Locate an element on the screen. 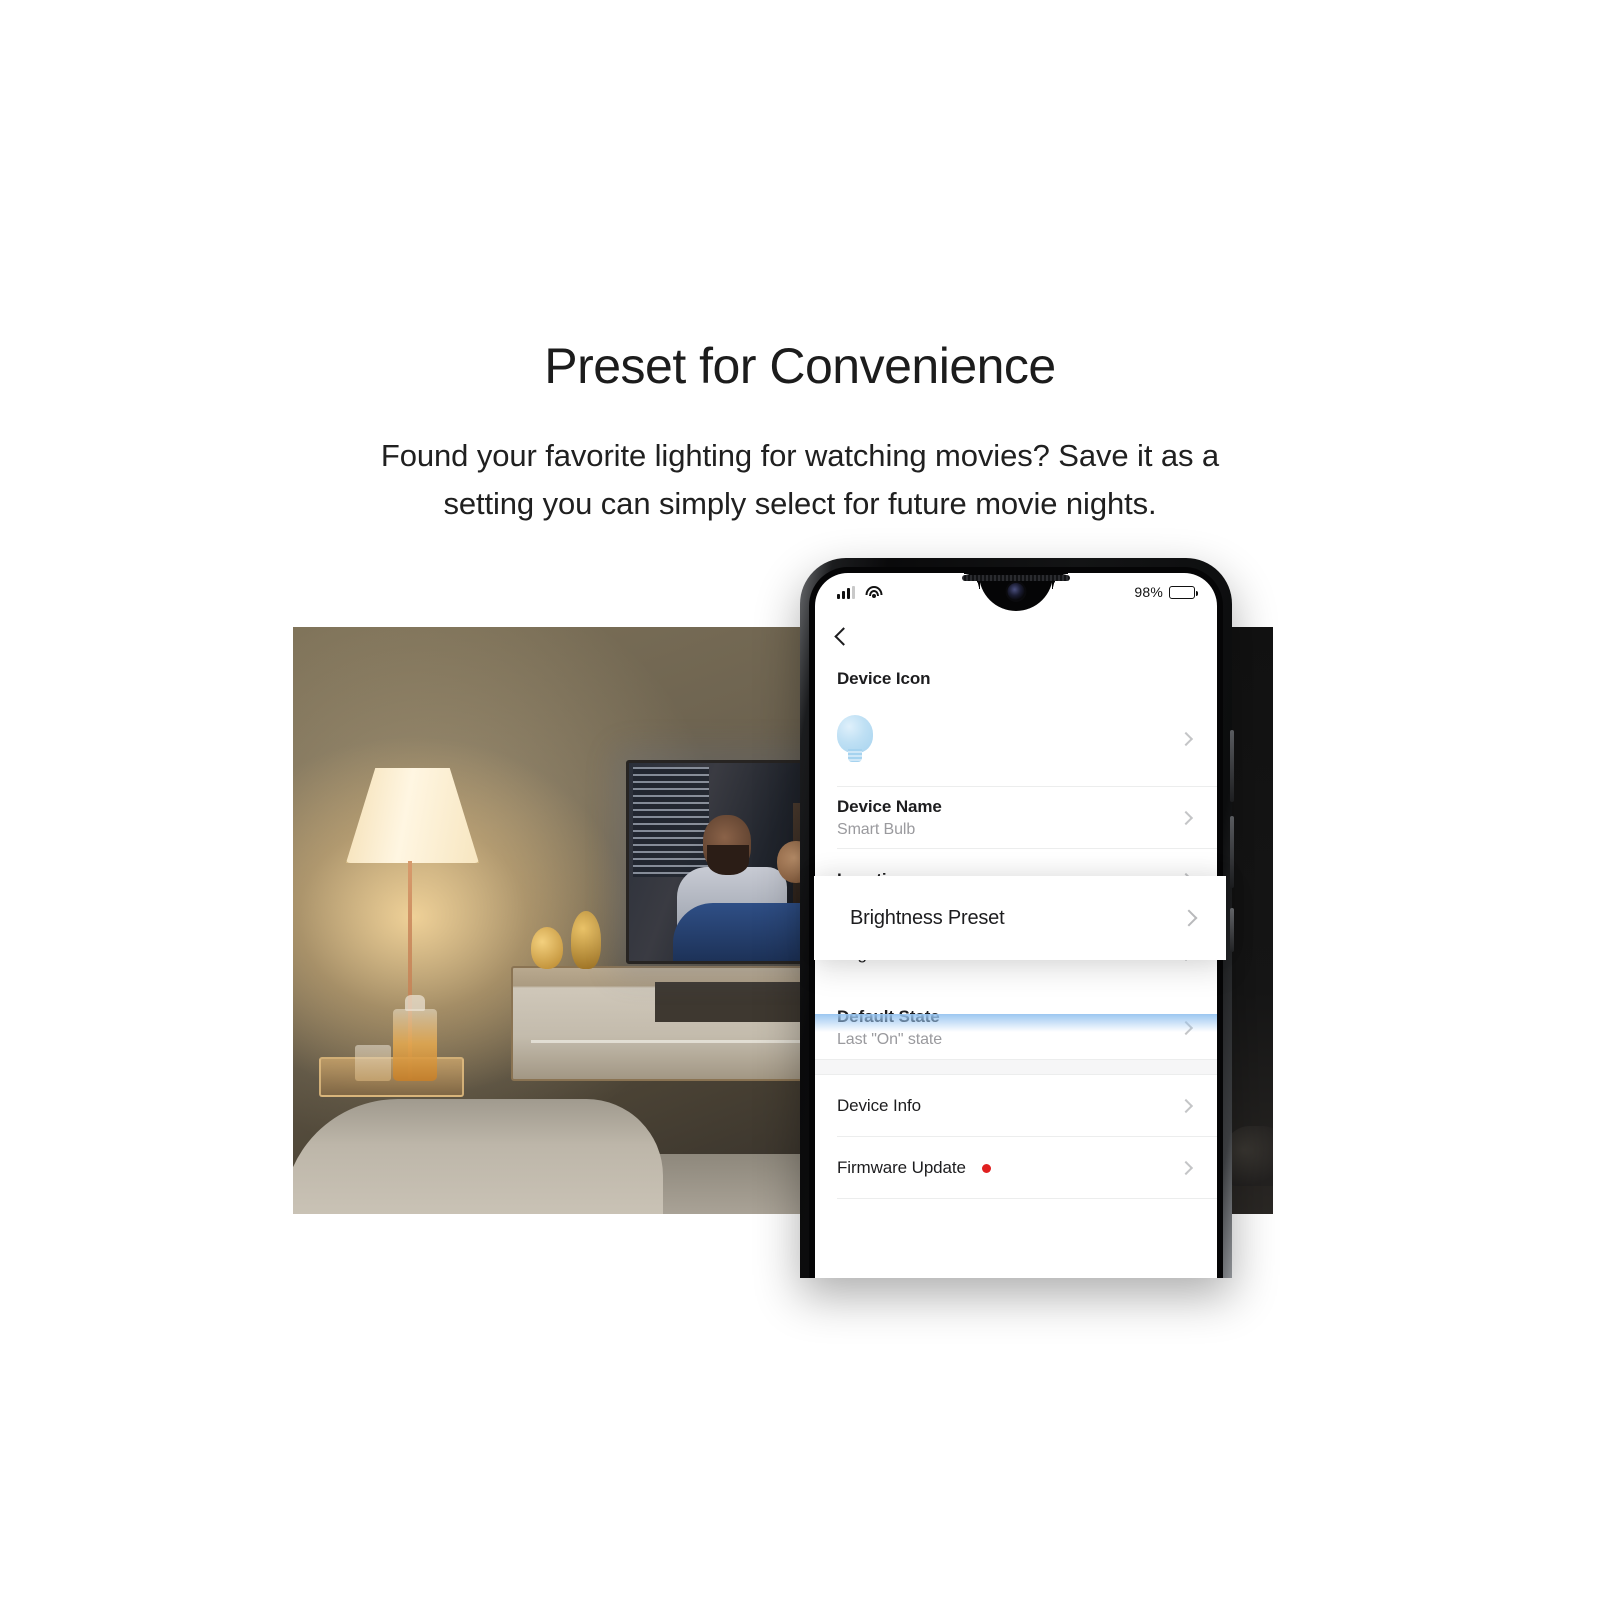 The height and width of the screenshot is (1600, 1600). device-name-label: Device Name is located at coordinates (889, 806).